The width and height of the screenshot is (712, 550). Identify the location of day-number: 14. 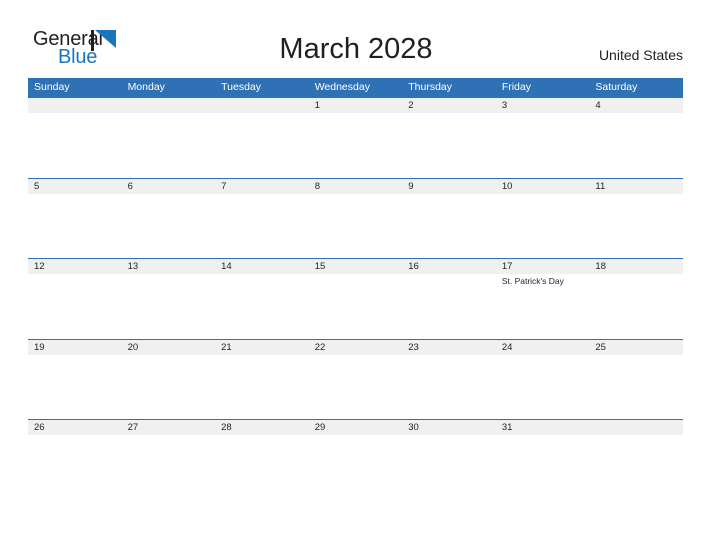
(262, 266).